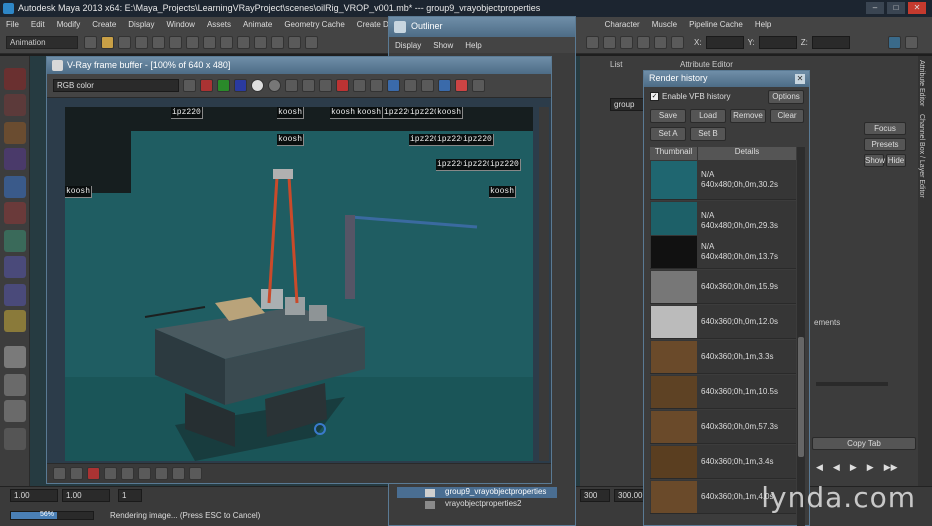  I want to click on save-image-icon, so click(189, 85).